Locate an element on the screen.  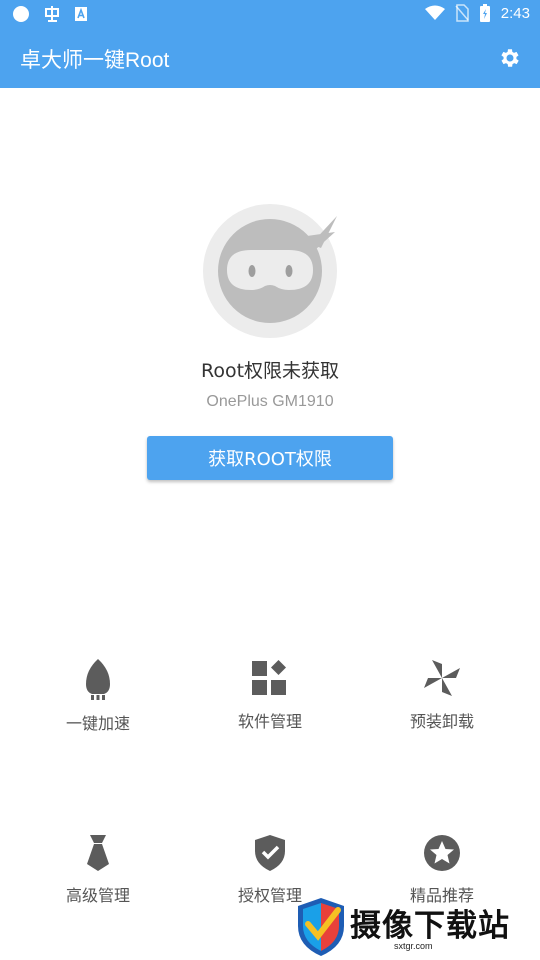
tool-preinstall-uninstall: 预装卸载 is located at coordinates (442, 698).